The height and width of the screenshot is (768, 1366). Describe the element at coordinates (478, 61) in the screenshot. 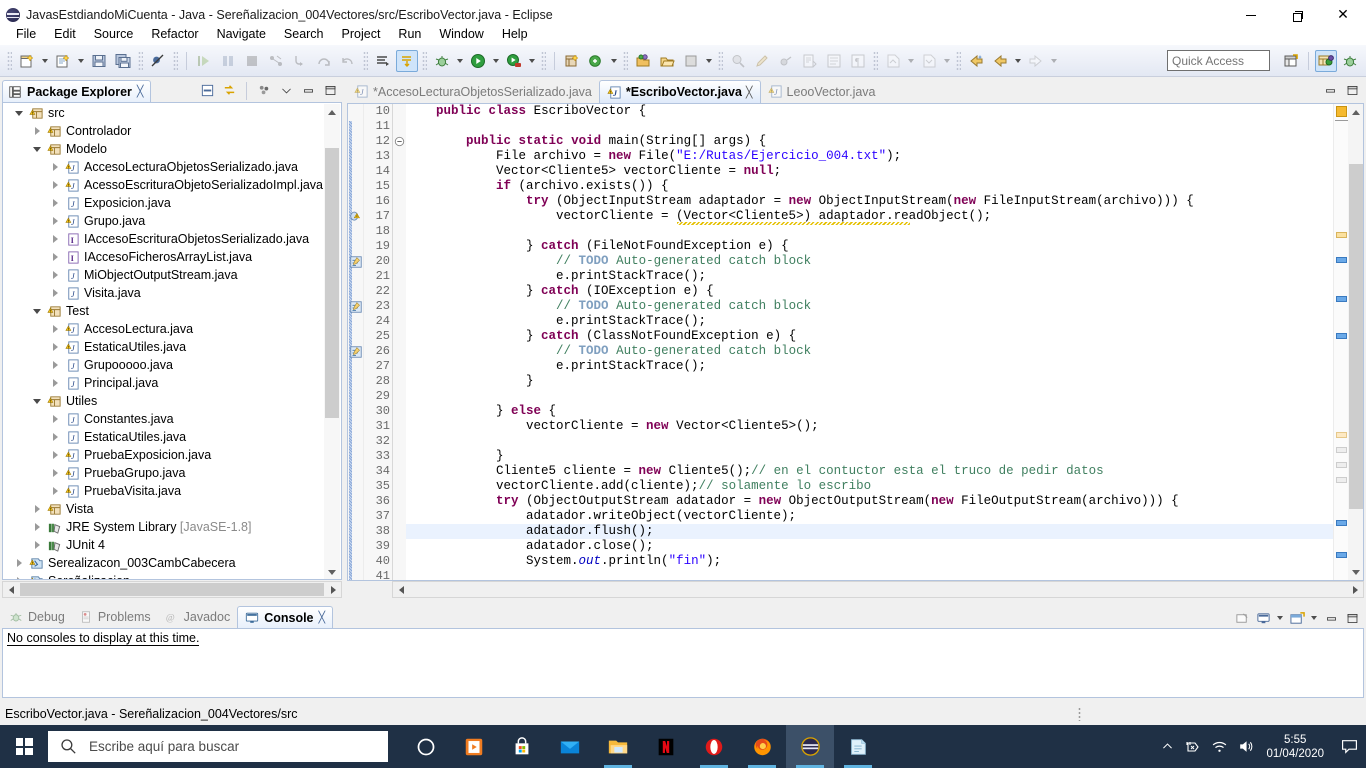

I see `run-icon` at that location.